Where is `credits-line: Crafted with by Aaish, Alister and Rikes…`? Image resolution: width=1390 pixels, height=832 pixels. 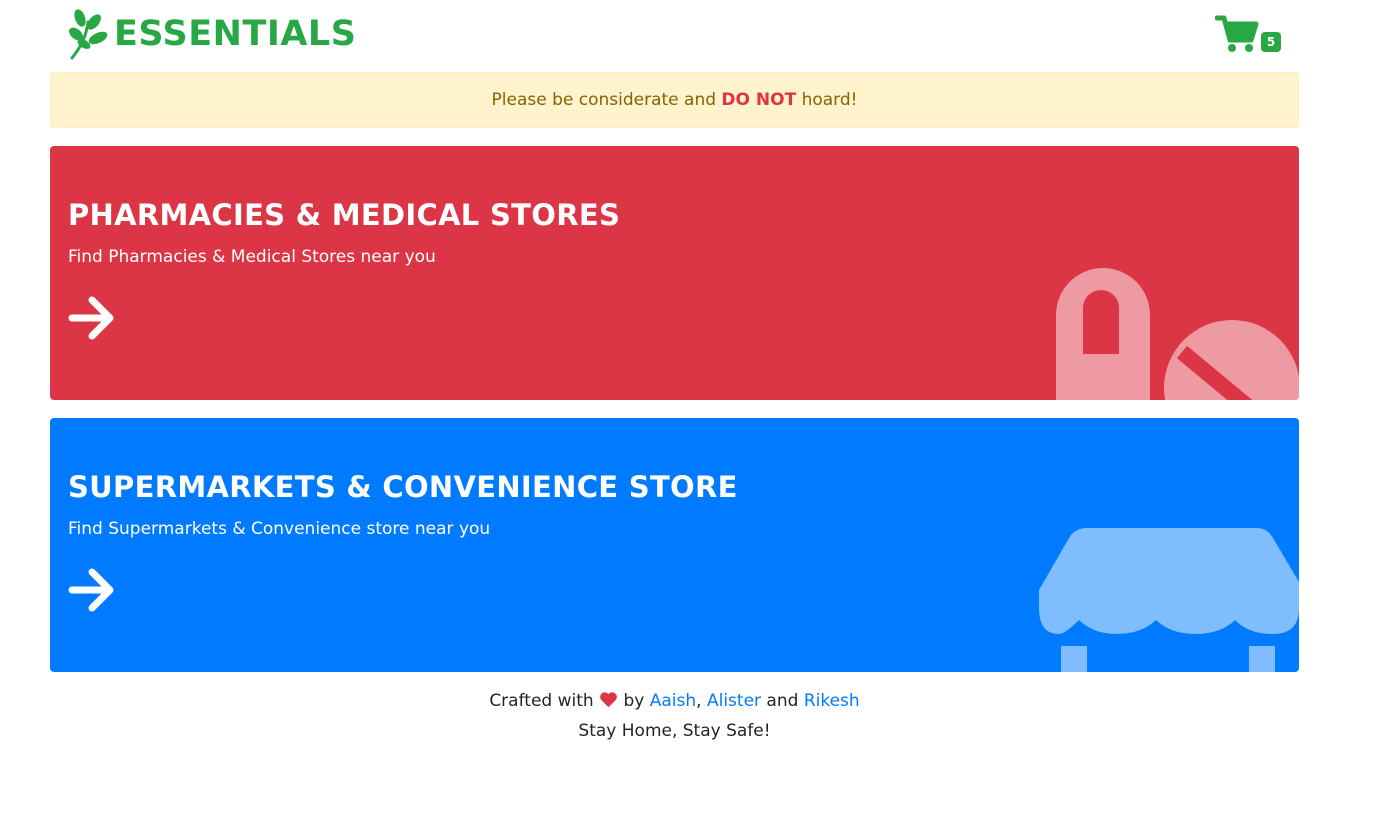
credits-line: Crafted with by Aaish, Alister and Rikes… is located at coordinates (674, 701).